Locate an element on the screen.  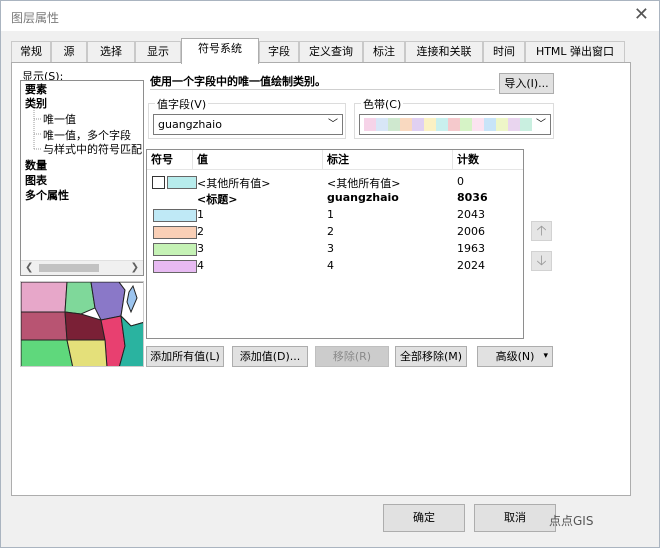
color-ramp-swatches is located at coordinates (448, 124).